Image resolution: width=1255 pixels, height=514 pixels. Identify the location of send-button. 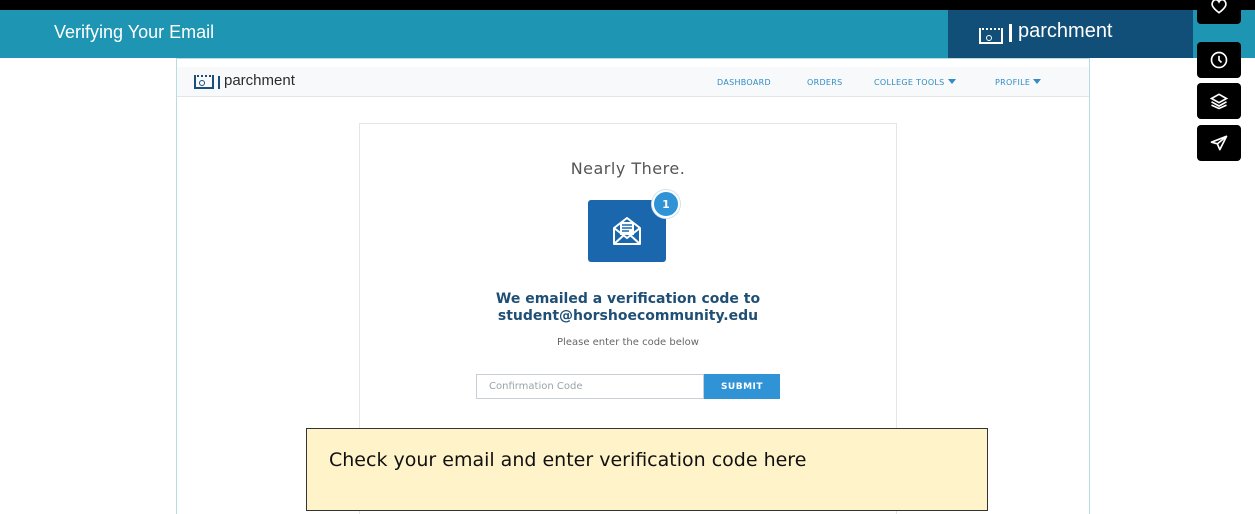
(1219, 143).